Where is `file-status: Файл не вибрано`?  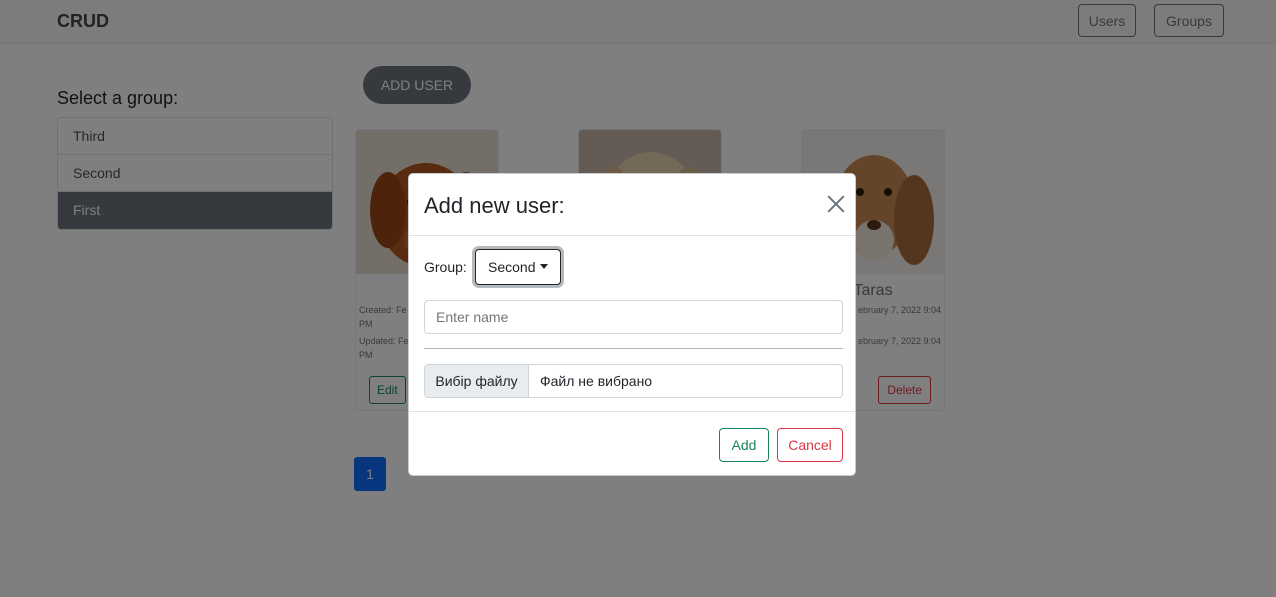
file-status: Файл не вибрано is located at coordinates (596, 381).